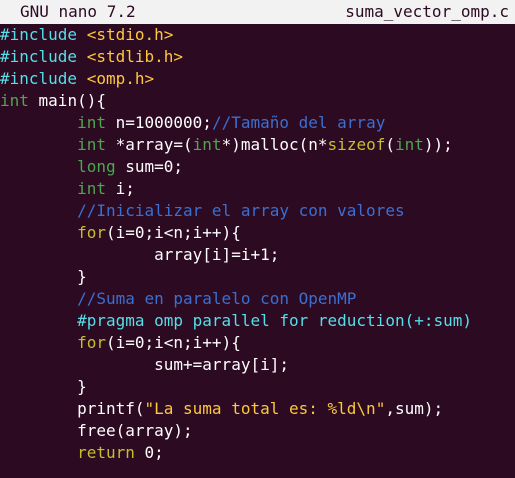 The width and height of the screenshot is (515, 478). I want to click on code-token-plain: 0;, so click(149, 452).